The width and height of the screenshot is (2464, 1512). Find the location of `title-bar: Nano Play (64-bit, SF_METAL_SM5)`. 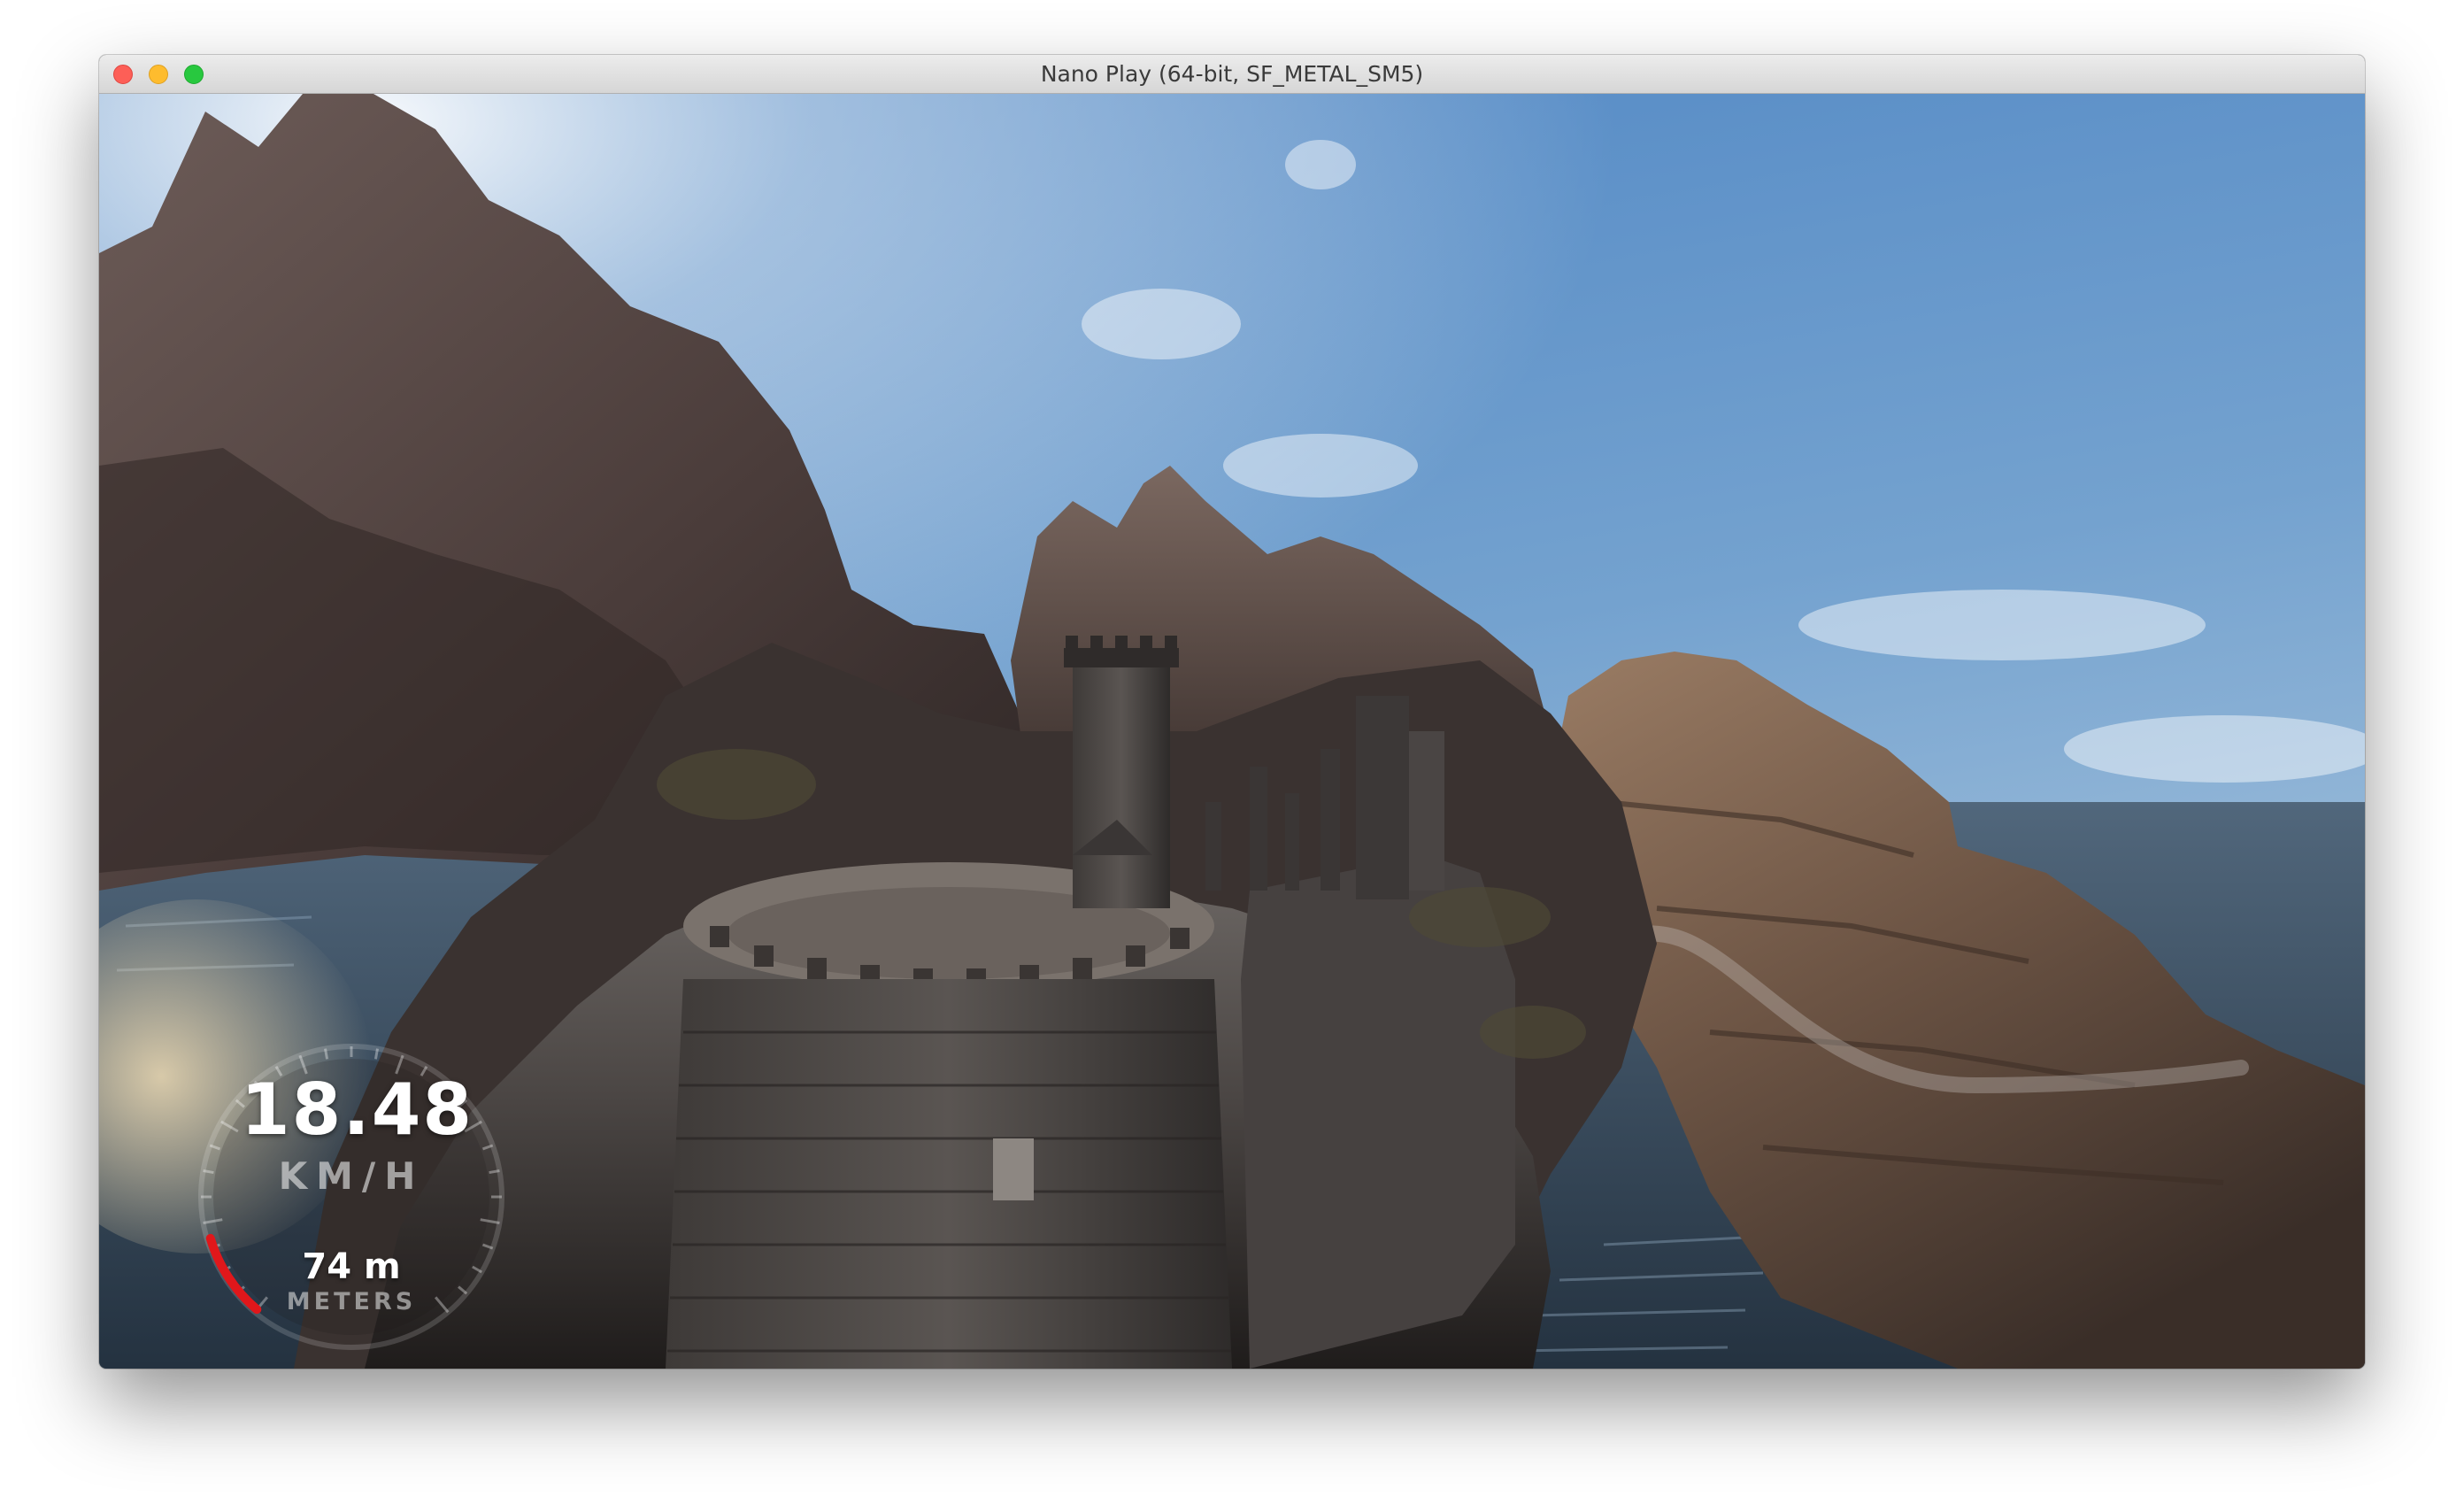

title-bar: Nano Play (64-bit, SF_METAL_SM5) is located at coordinates (1232, 74).